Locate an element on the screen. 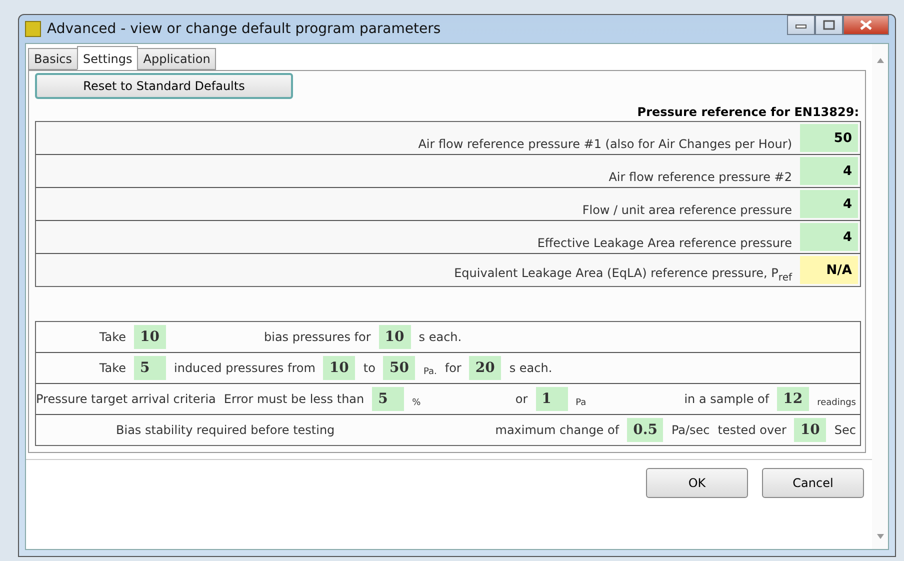  unit-label: Pa is located at coordinates (581, 403).